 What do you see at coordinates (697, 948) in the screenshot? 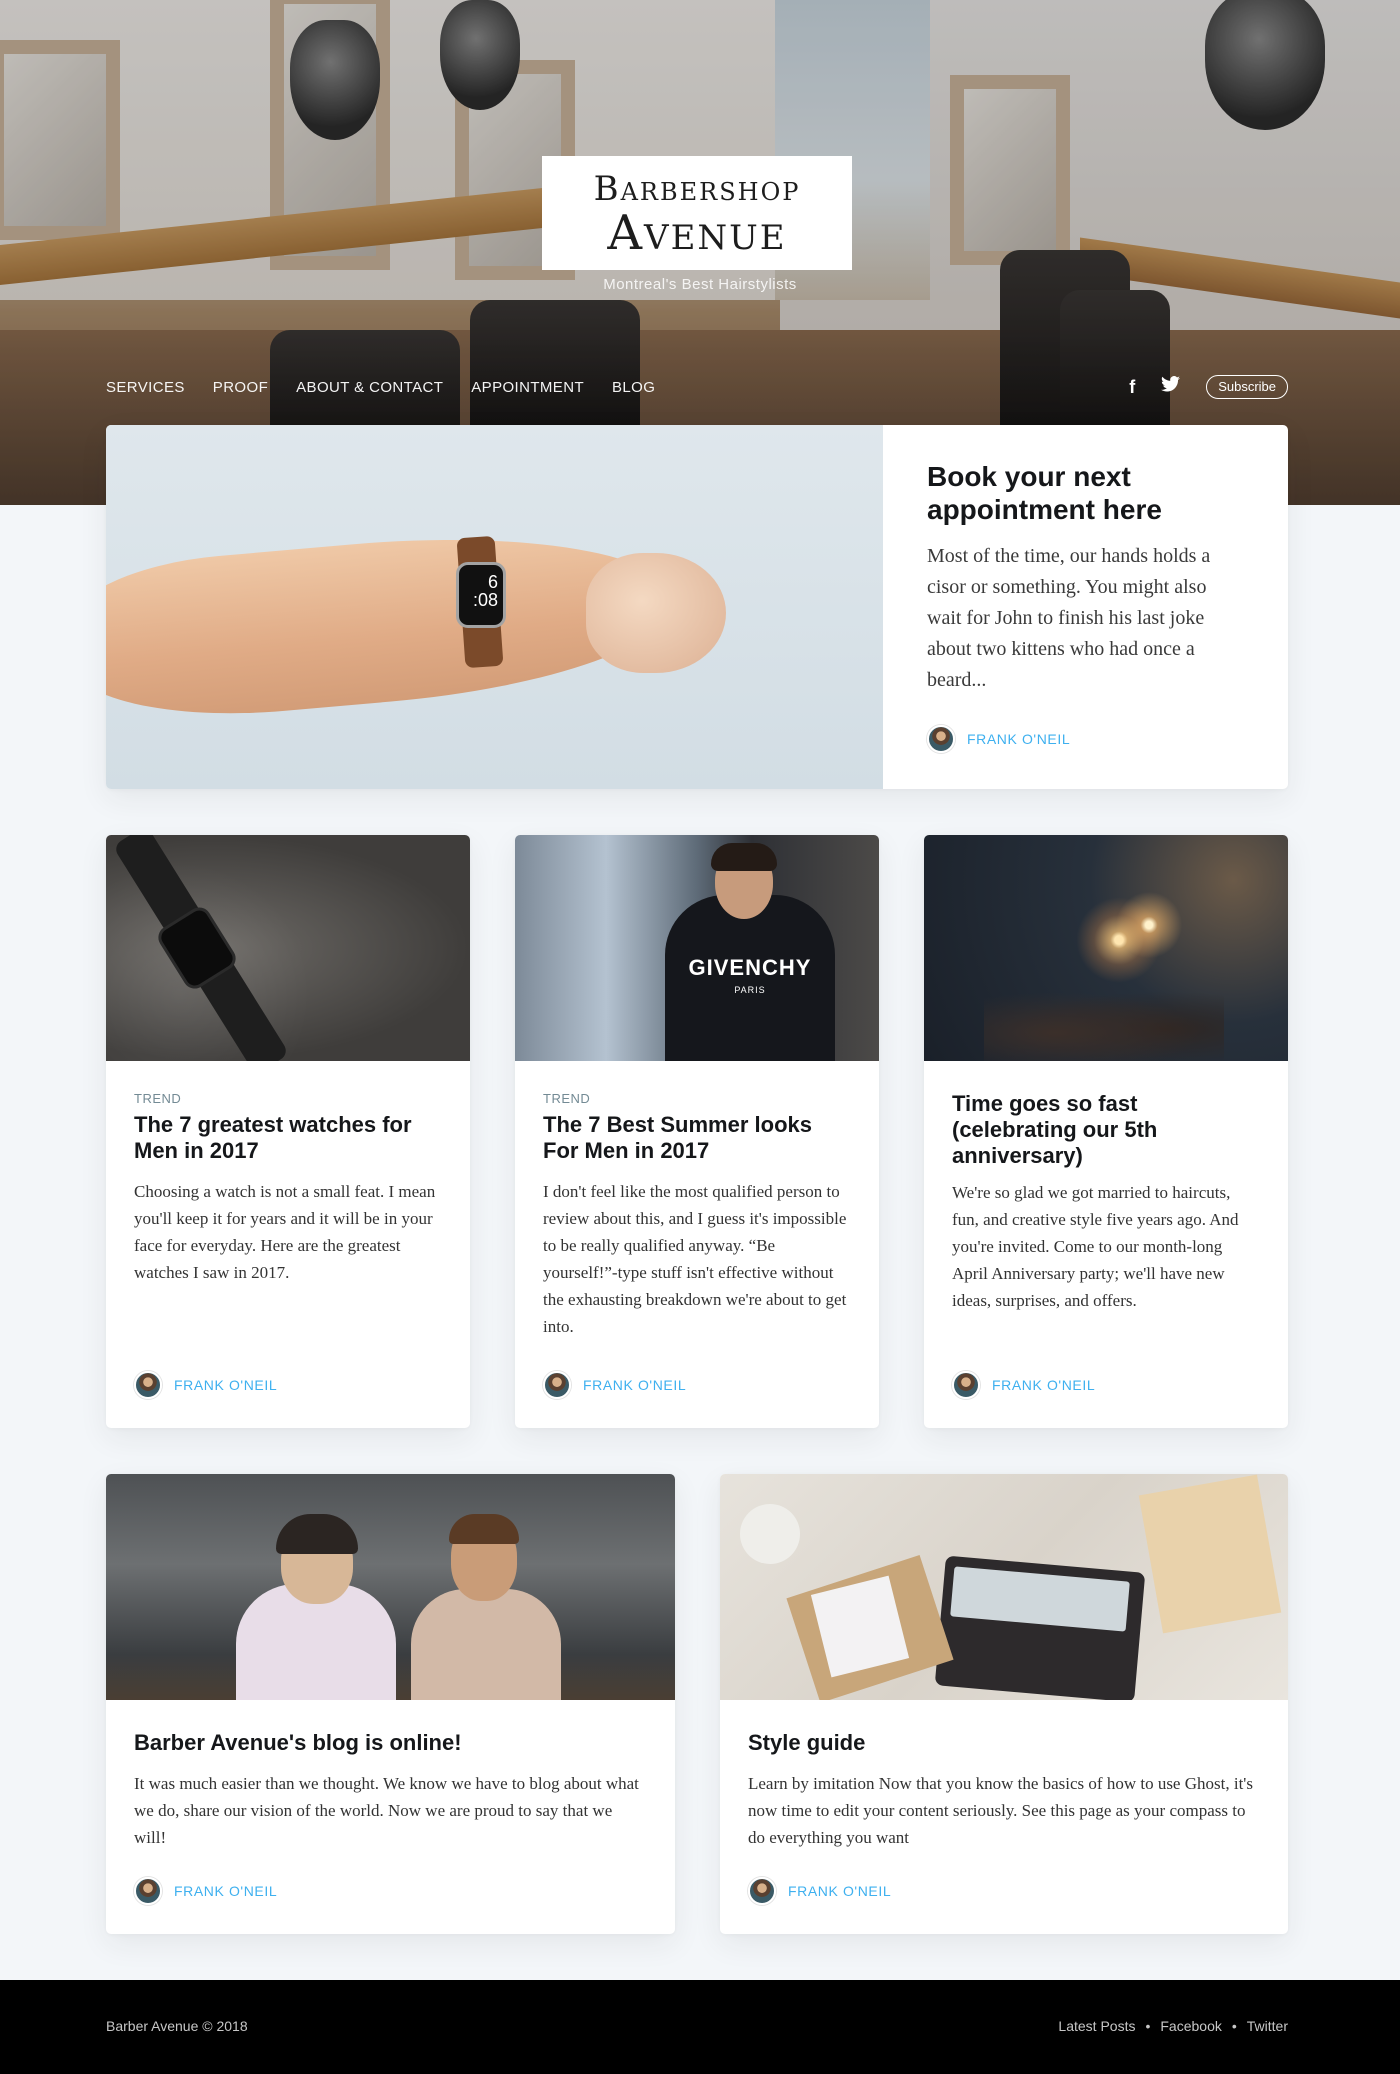
I see `post-image: GIVENCHY PARIS` at bounding box center [697, 948].